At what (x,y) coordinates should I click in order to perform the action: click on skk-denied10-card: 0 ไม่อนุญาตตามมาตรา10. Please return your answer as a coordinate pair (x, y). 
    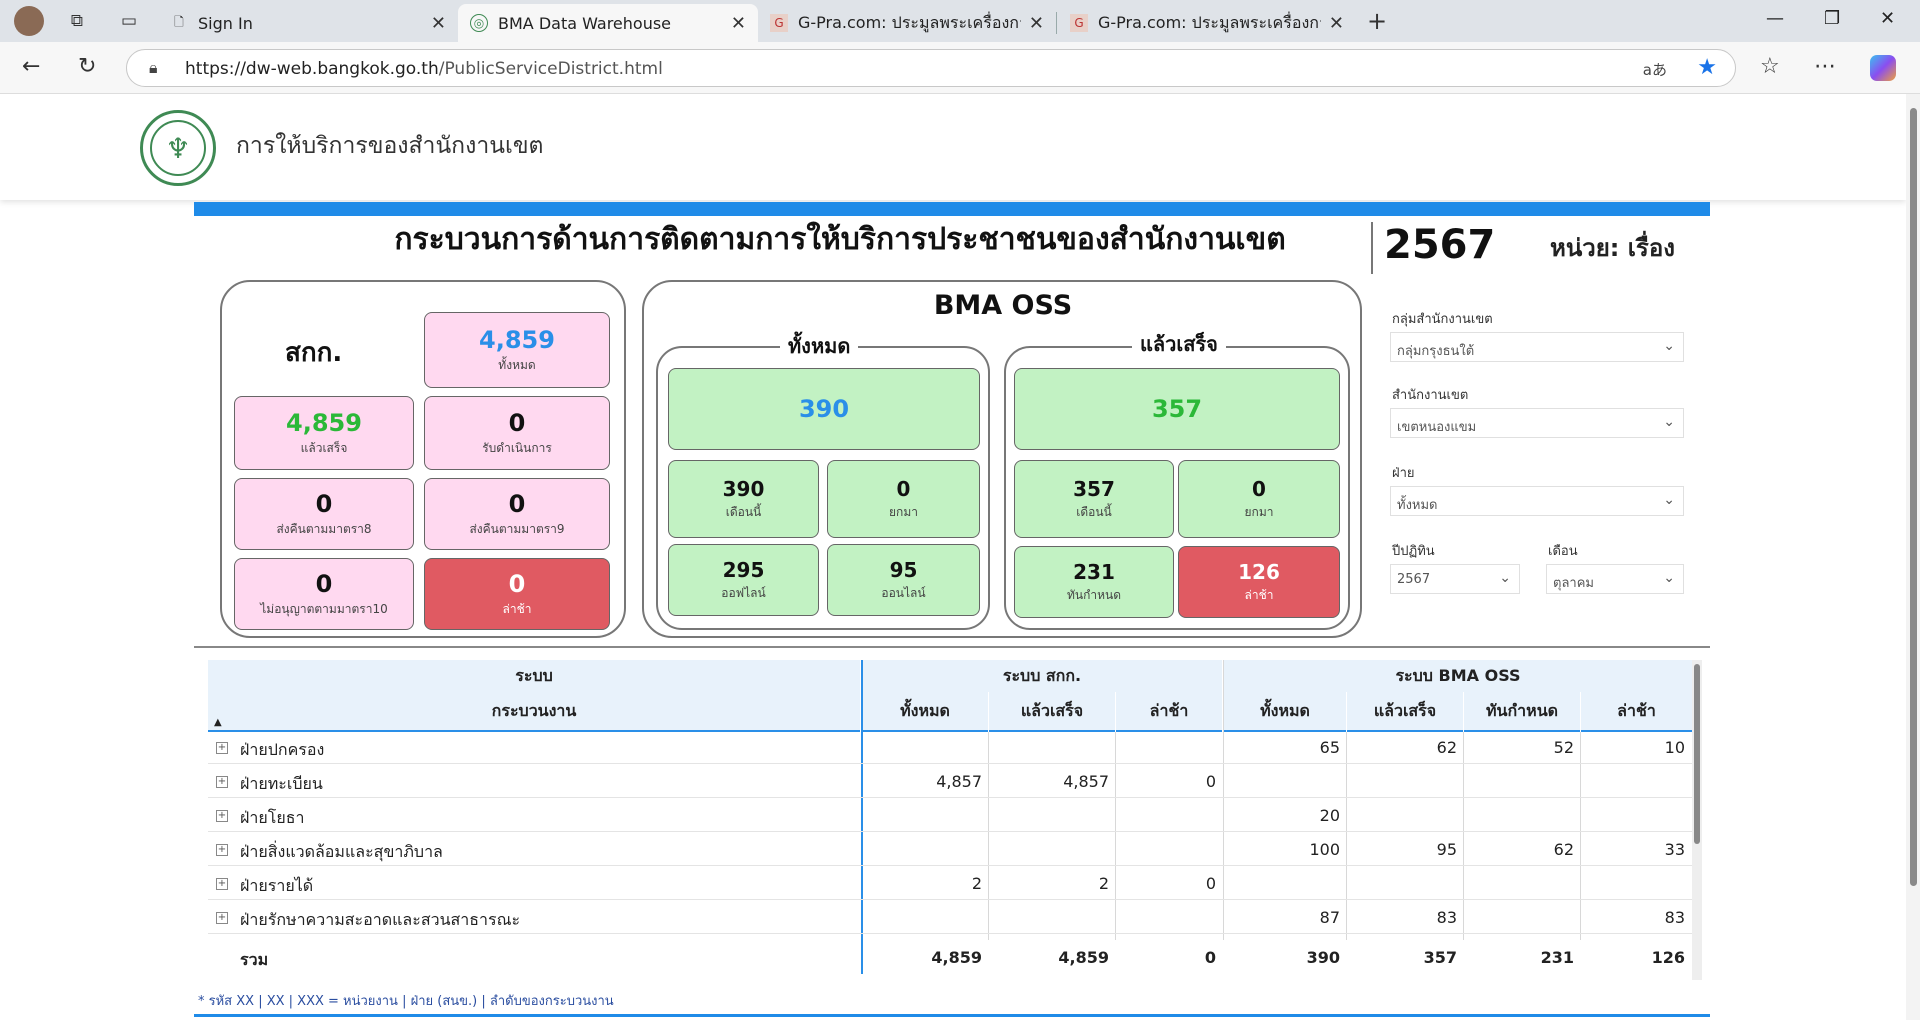
    Looking at the image, I should click on (324, 594).